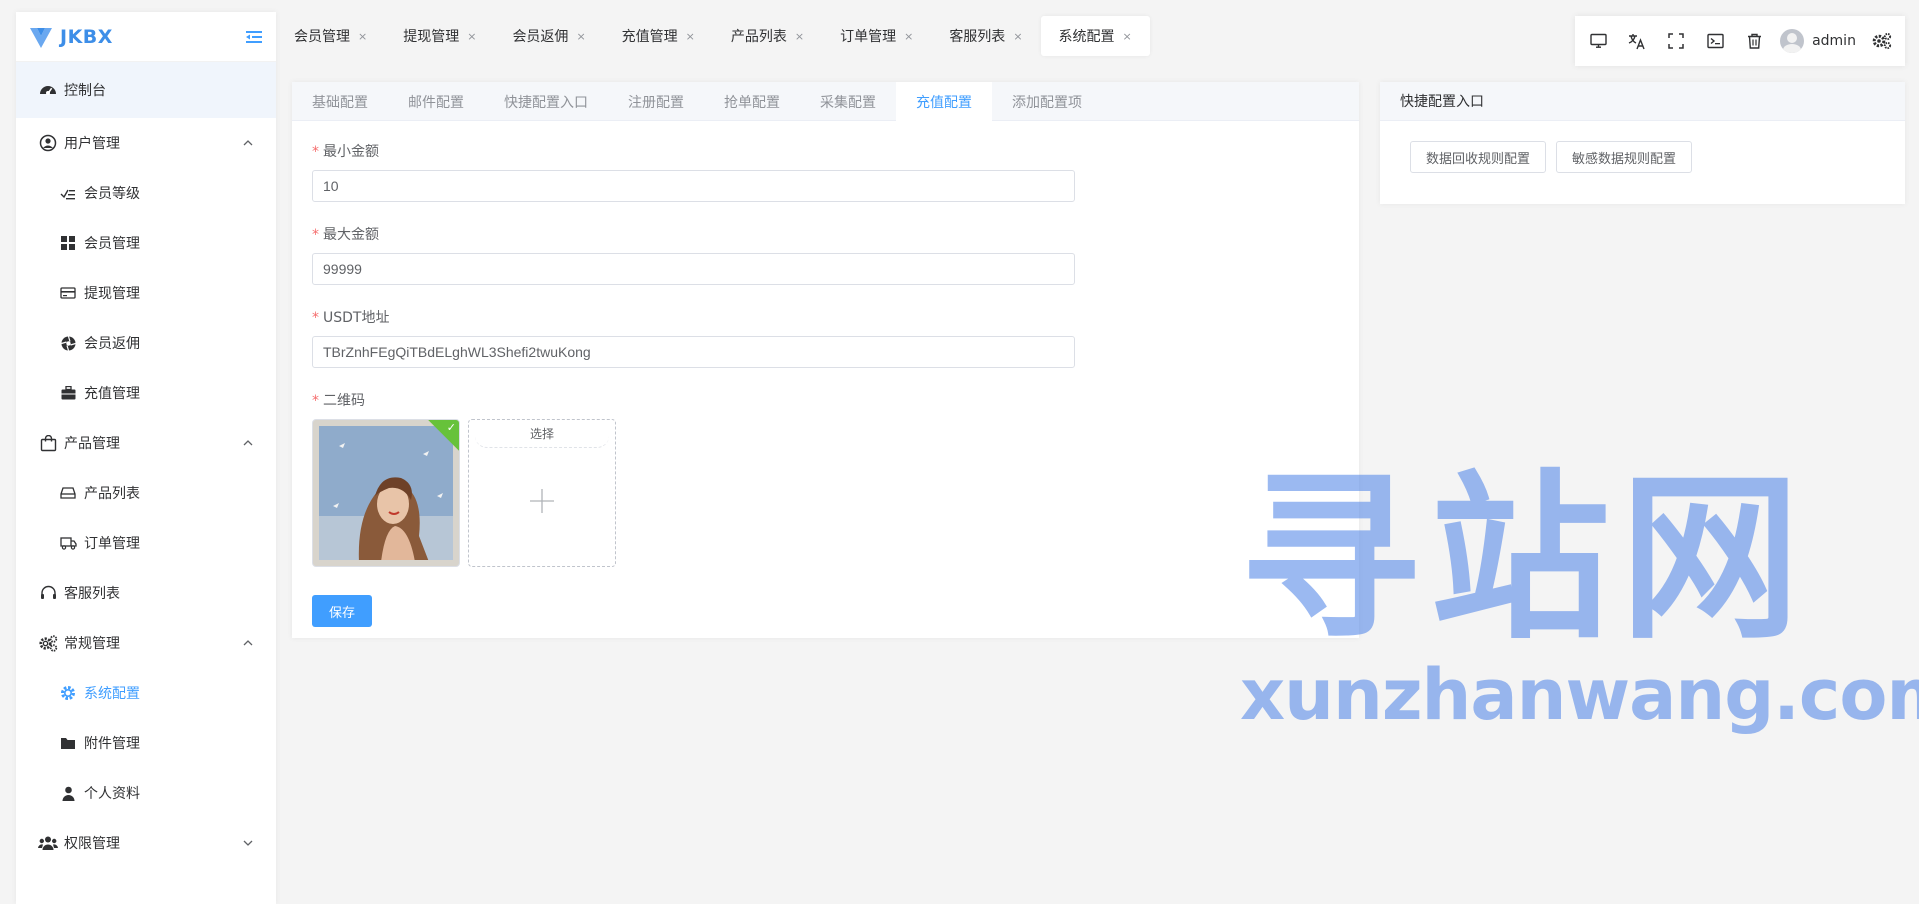 The height and width of the screenshot is (904, 1919). I want to click on tab-grab-config: 抢单配置, so click(752, 101).